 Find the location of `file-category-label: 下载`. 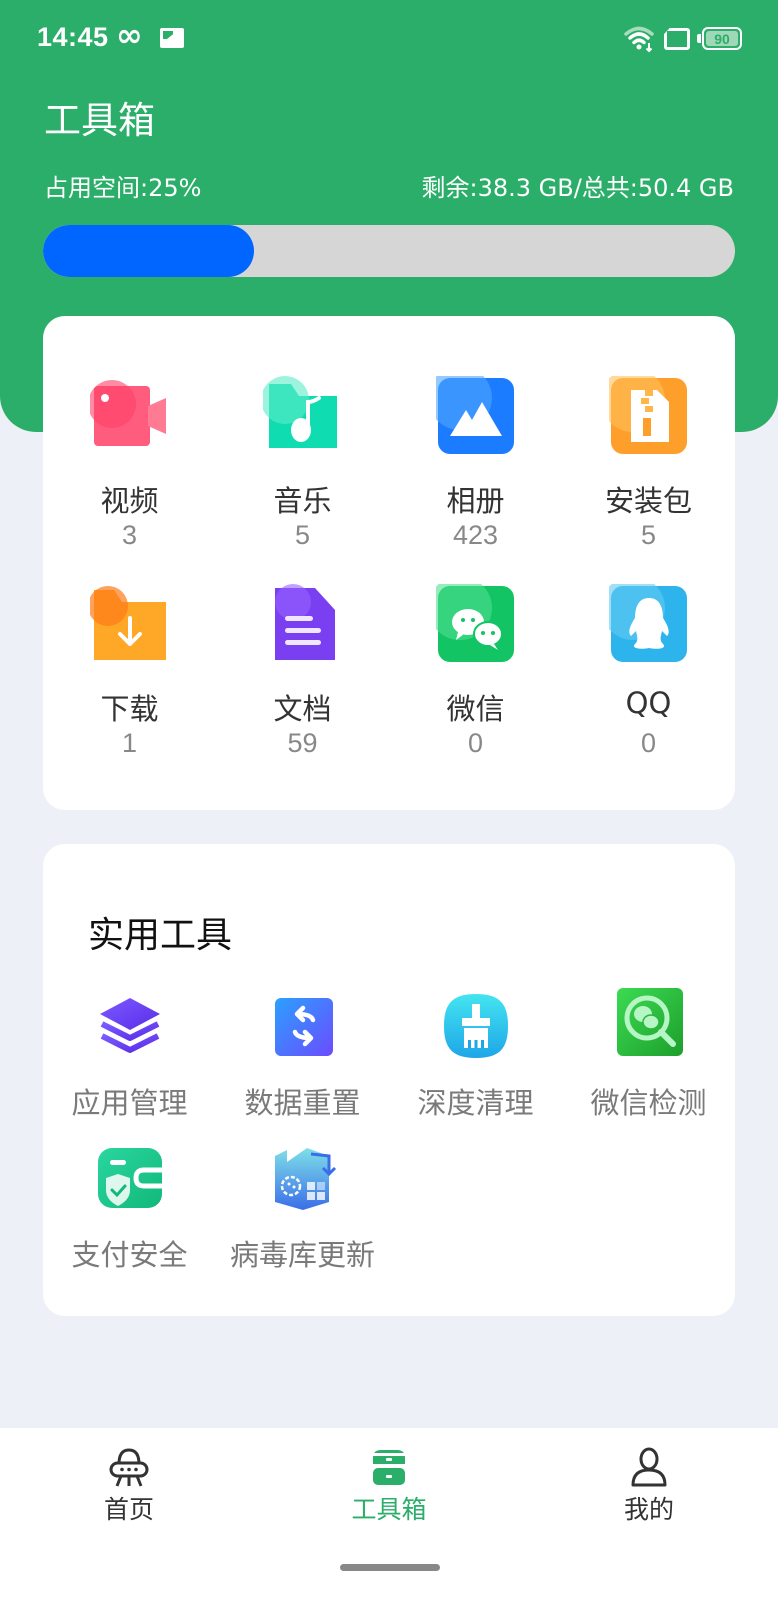

file-category-label: 下载 is located at coordinates (129, 709).